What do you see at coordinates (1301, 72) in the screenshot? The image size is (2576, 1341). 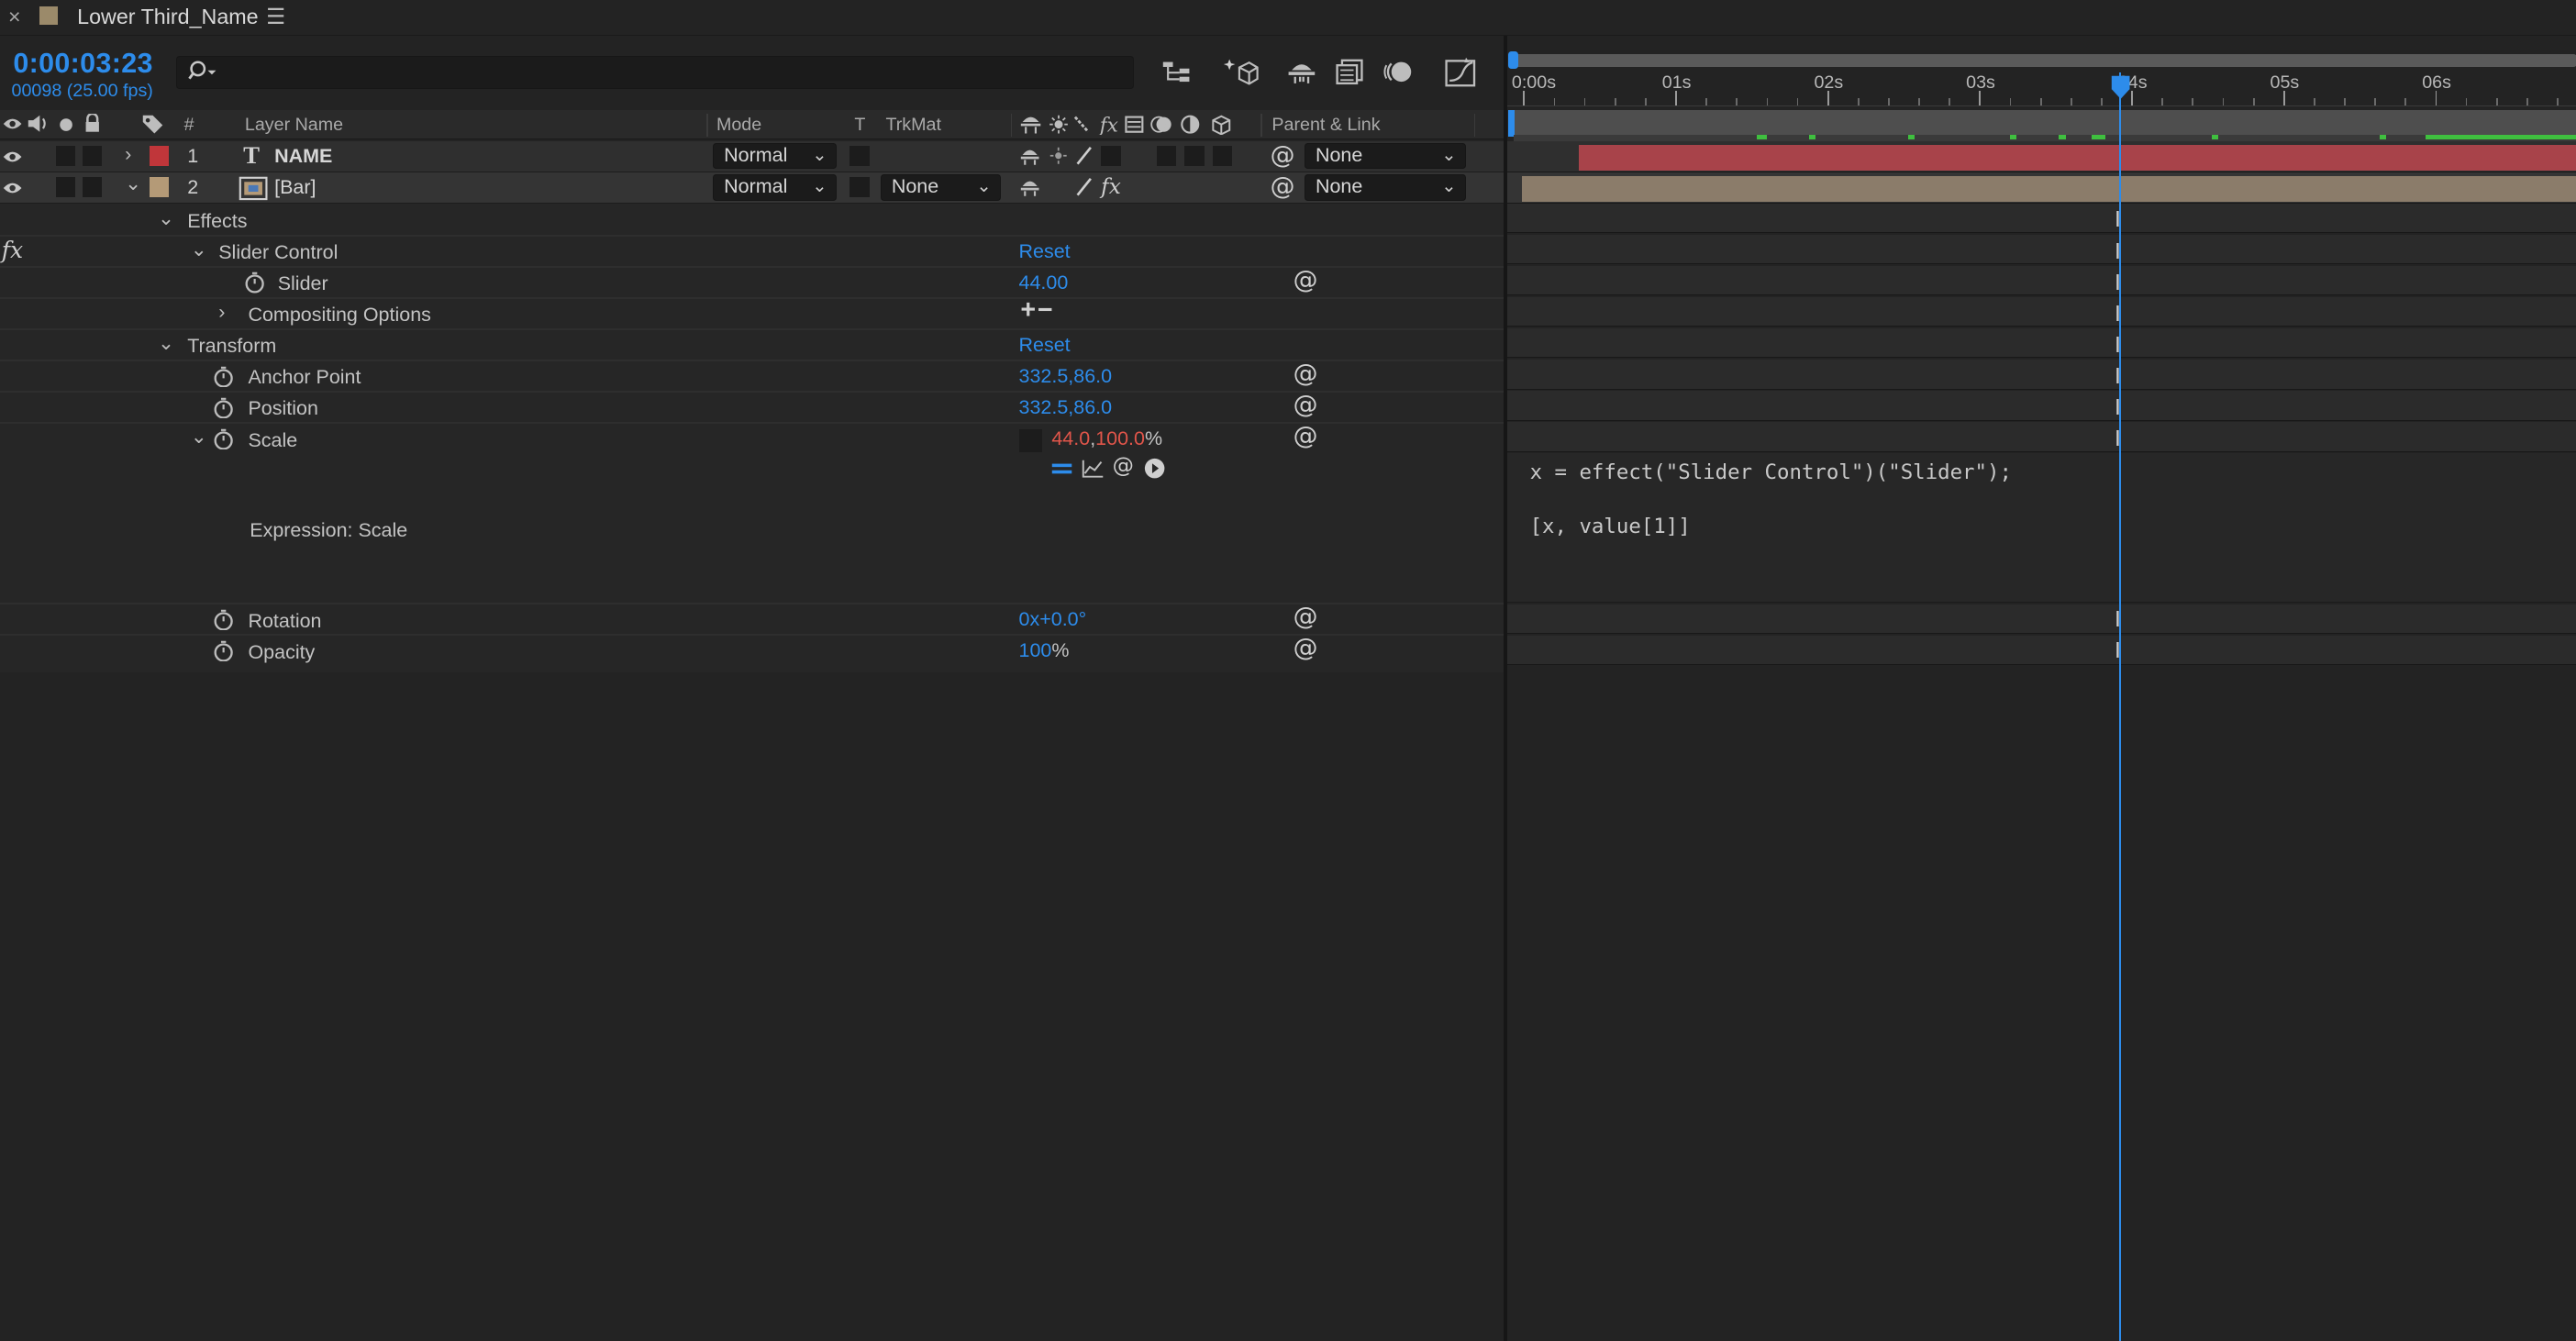 I see `shy-layers-icon` at bounding box center [1301, 72].